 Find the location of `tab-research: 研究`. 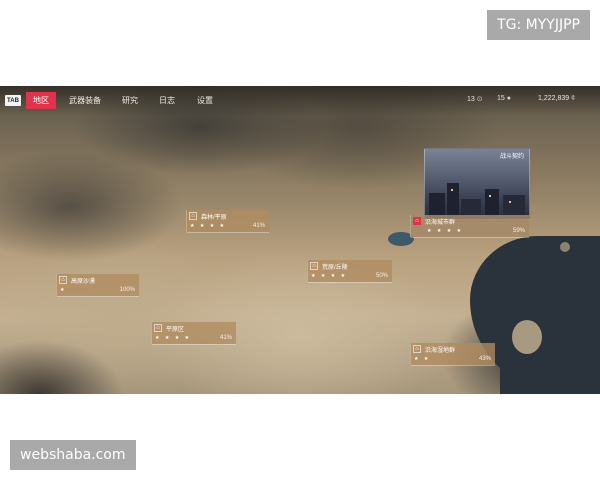

tab-research: 研究 is located at coordinates (130, 100).